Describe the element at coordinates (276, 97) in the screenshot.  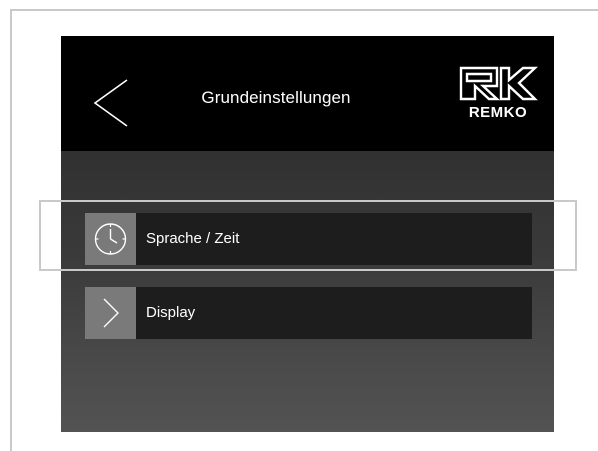
I see `page-title: Grundeinstellungen` at that location.